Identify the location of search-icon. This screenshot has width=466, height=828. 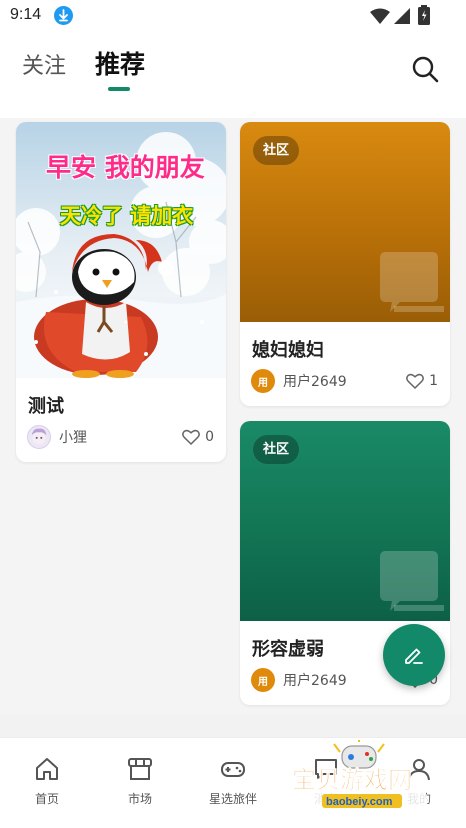
(425, 69).